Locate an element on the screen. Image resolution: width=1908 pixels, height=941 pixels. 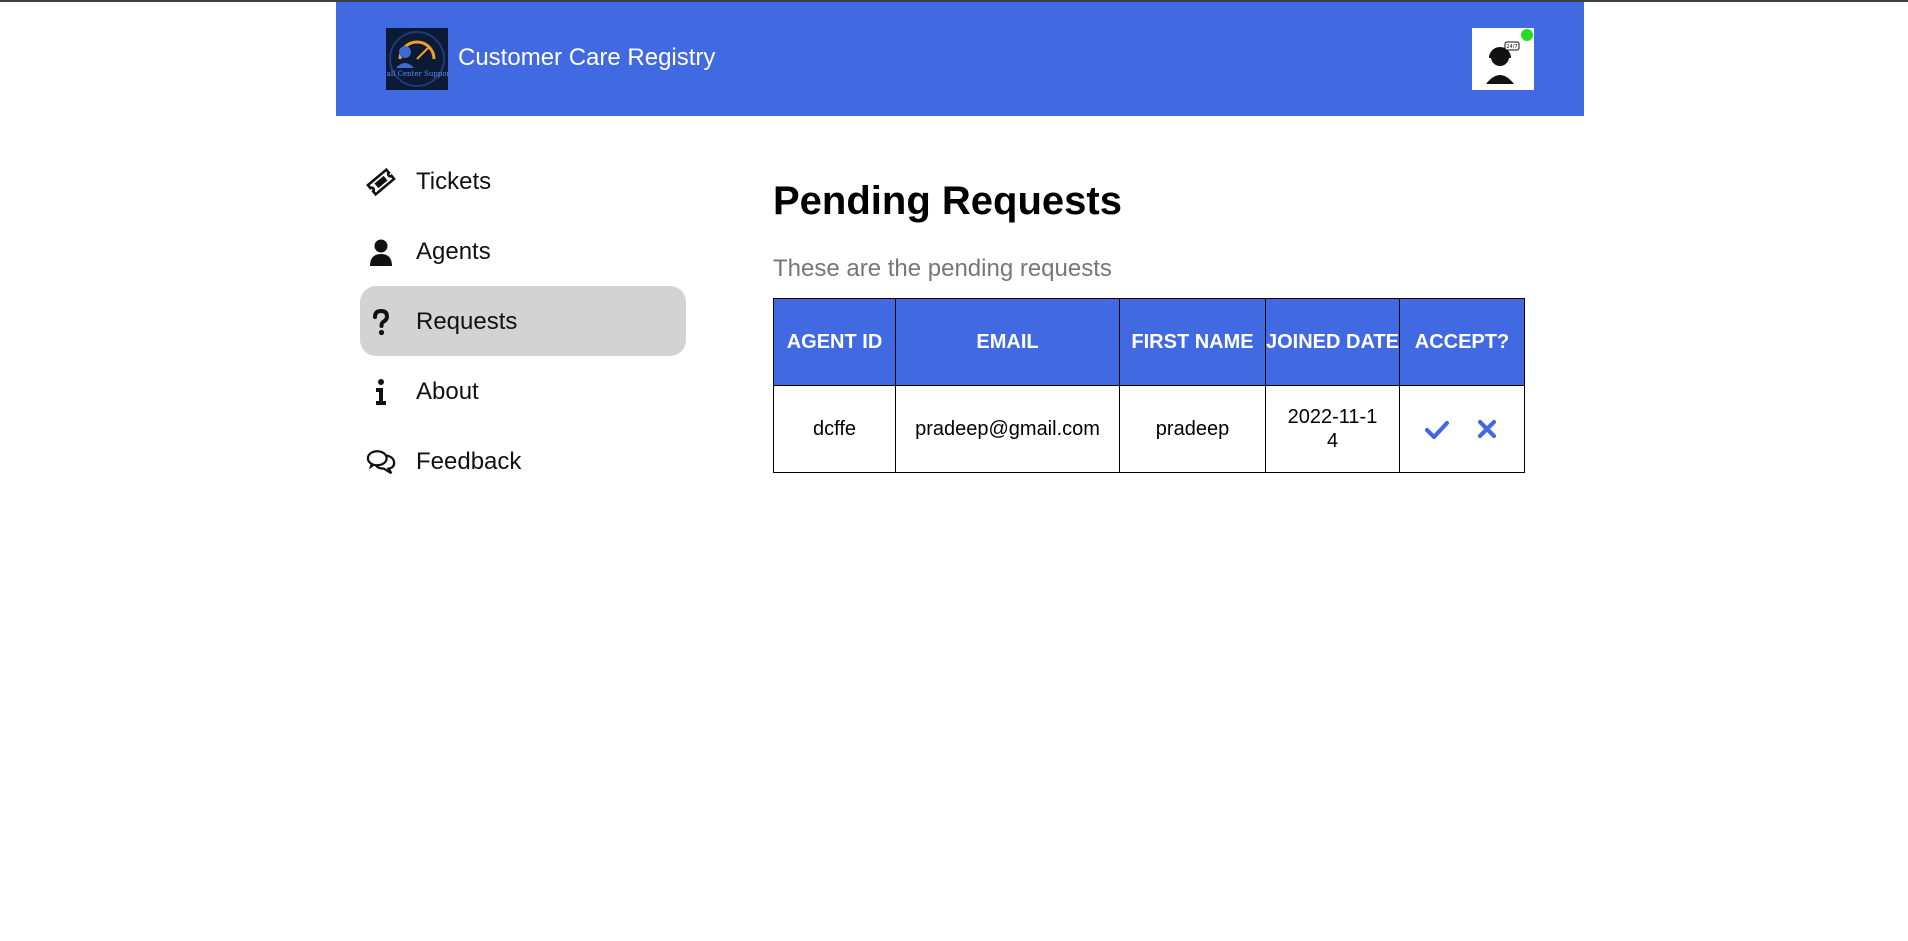
svg-text: 24/7 is located at coordinates (1511, 47).